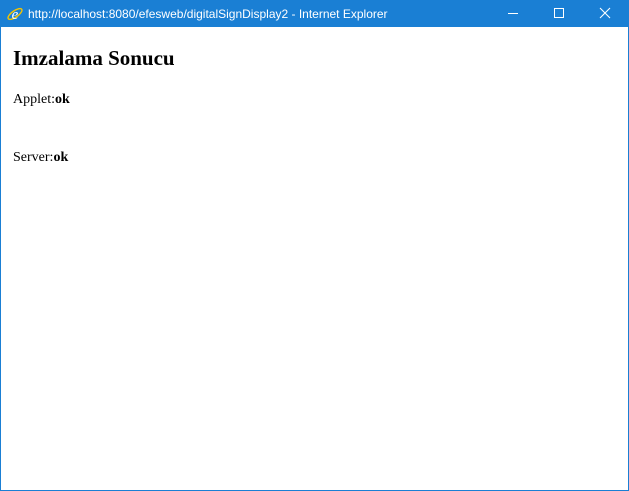  I want to click on server-result-label: Server:, so click(33, 157).